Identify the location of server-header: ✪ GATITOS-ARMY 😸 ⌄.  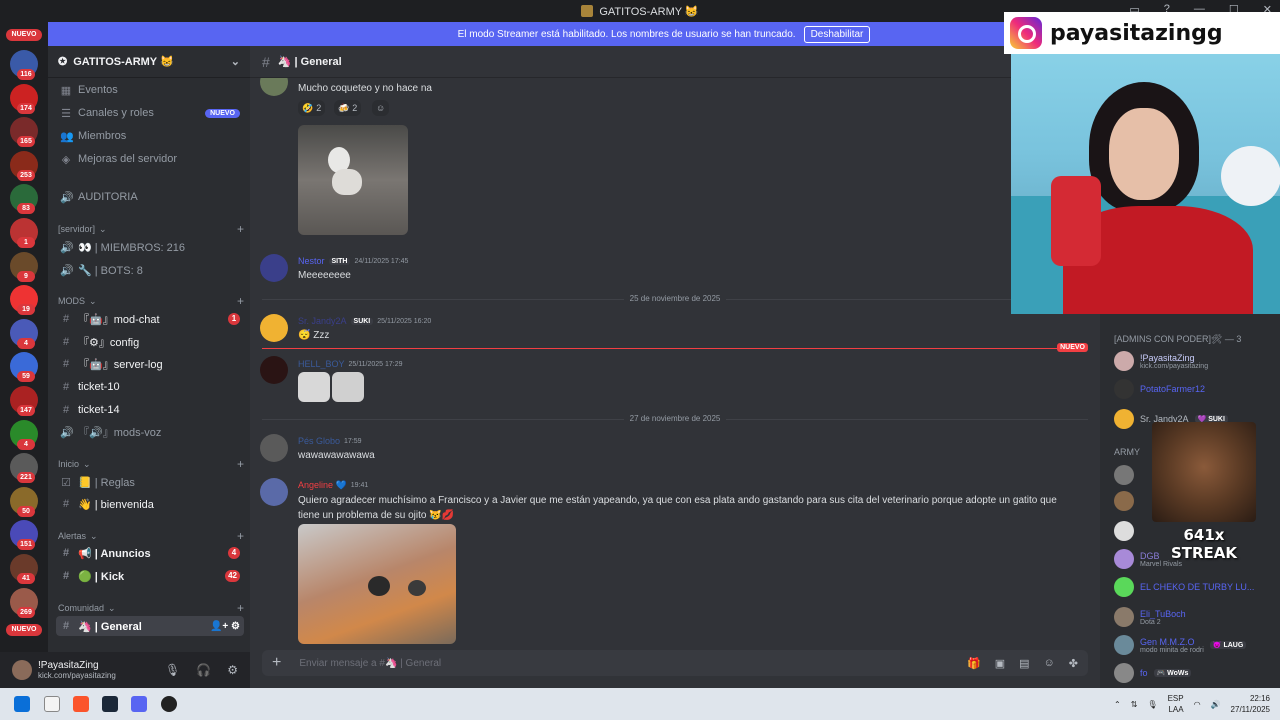
(149, 62).